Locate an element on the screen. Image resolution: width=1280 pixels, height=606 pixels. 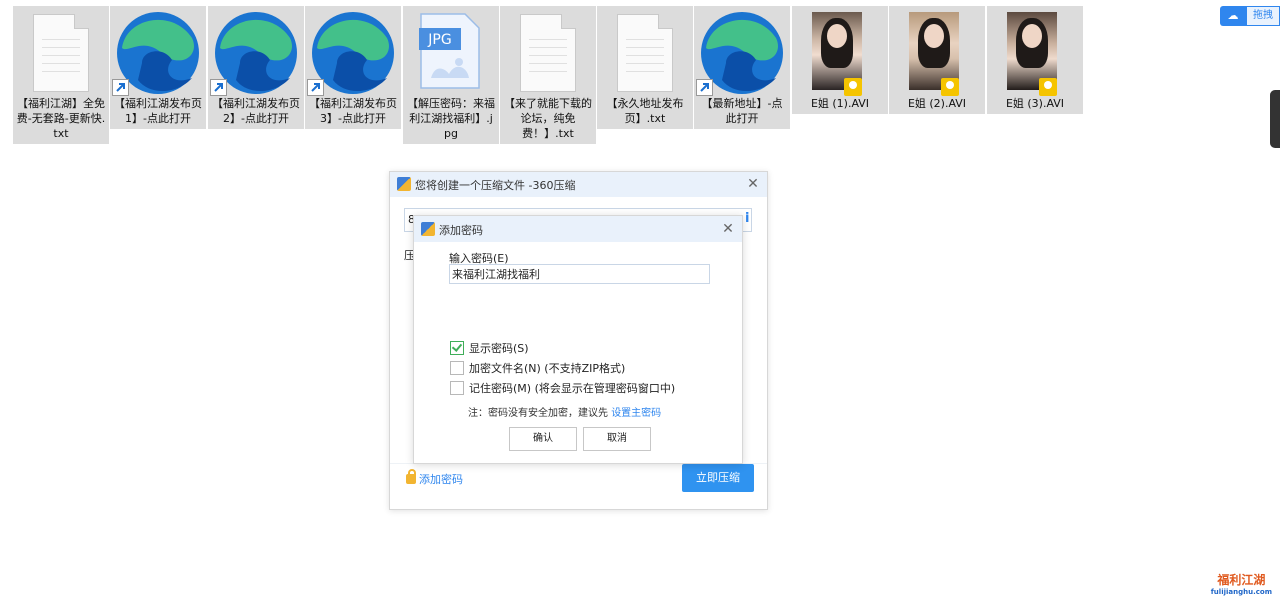
confirm-button: 确认 is located at coordinates (543, 439).